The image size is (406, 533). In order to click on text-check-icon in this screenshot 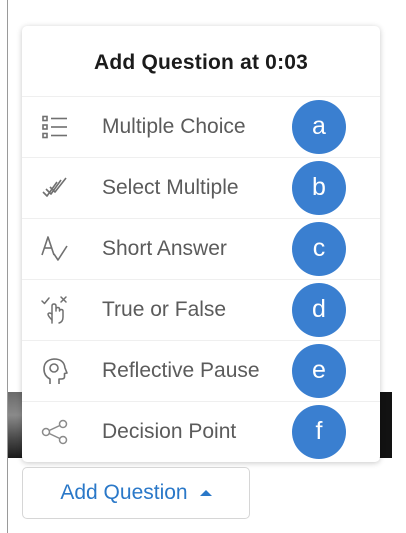, I will do `click(55, 249)`.